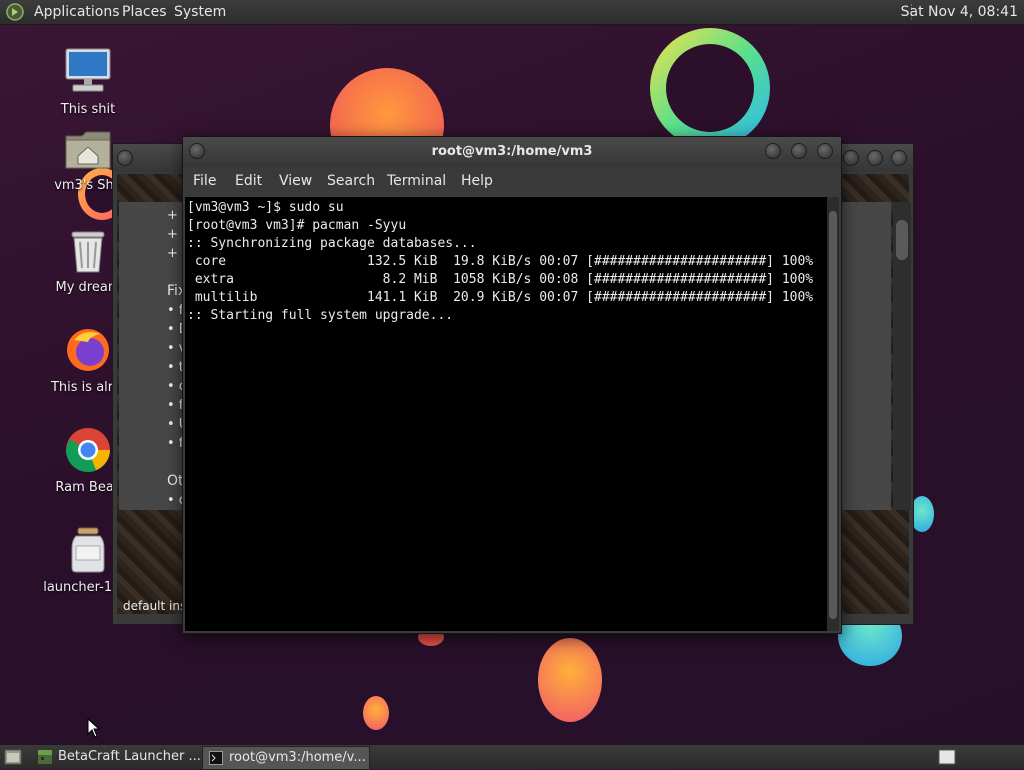  I want to click on menu-applications: Applications, so click(77, 12).